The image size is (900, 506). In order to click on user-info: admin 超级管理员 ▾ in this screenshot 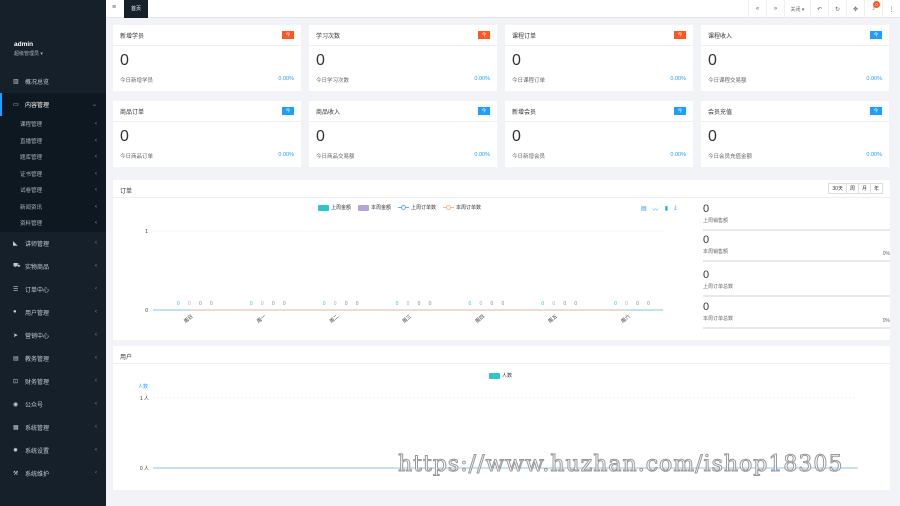, I will do `click(28, 49)`.